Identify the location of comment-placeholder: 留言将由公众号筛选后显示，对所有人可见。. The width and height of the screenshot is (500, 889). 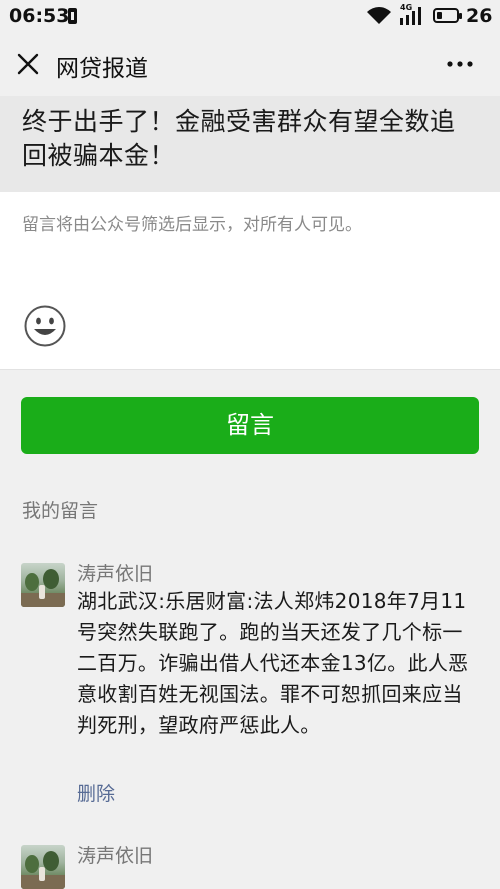
(192, 225).